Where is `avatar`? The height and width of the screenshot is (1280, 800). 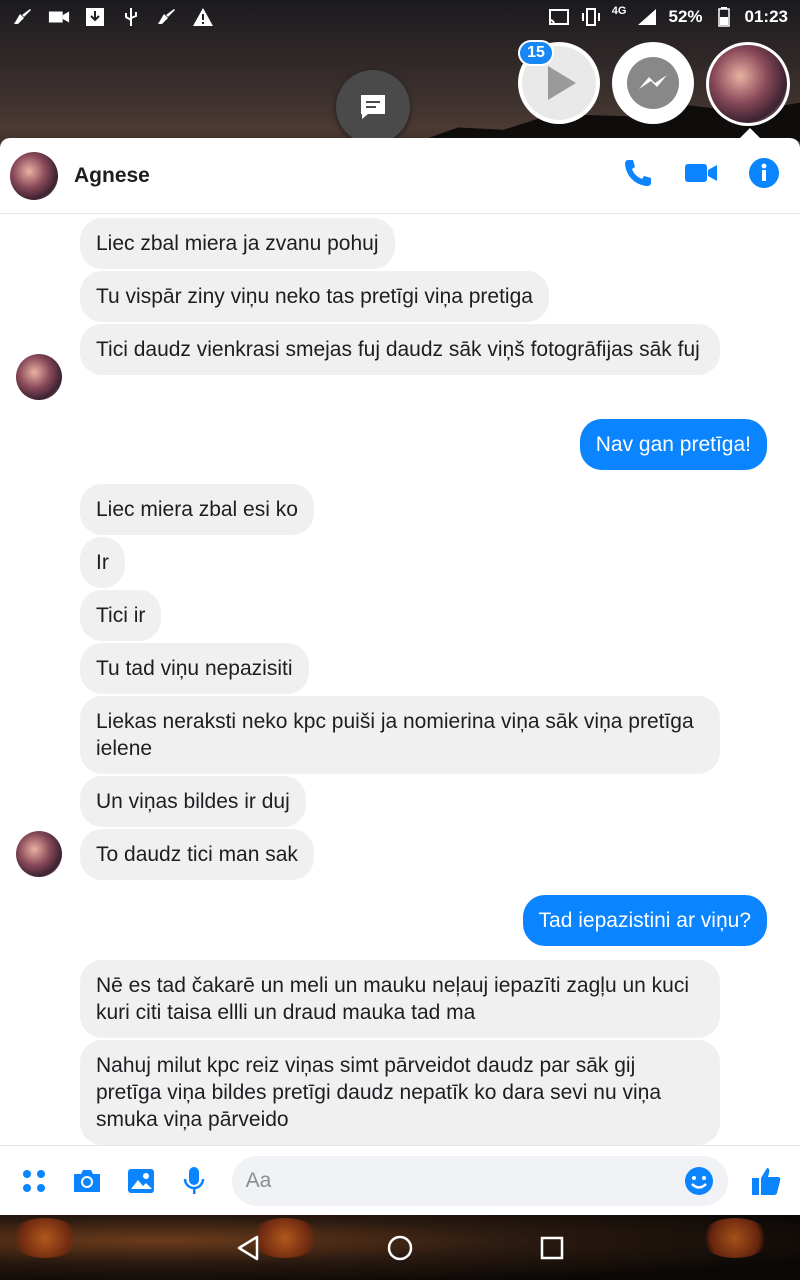 avatar is located at coordinates (748, 84).